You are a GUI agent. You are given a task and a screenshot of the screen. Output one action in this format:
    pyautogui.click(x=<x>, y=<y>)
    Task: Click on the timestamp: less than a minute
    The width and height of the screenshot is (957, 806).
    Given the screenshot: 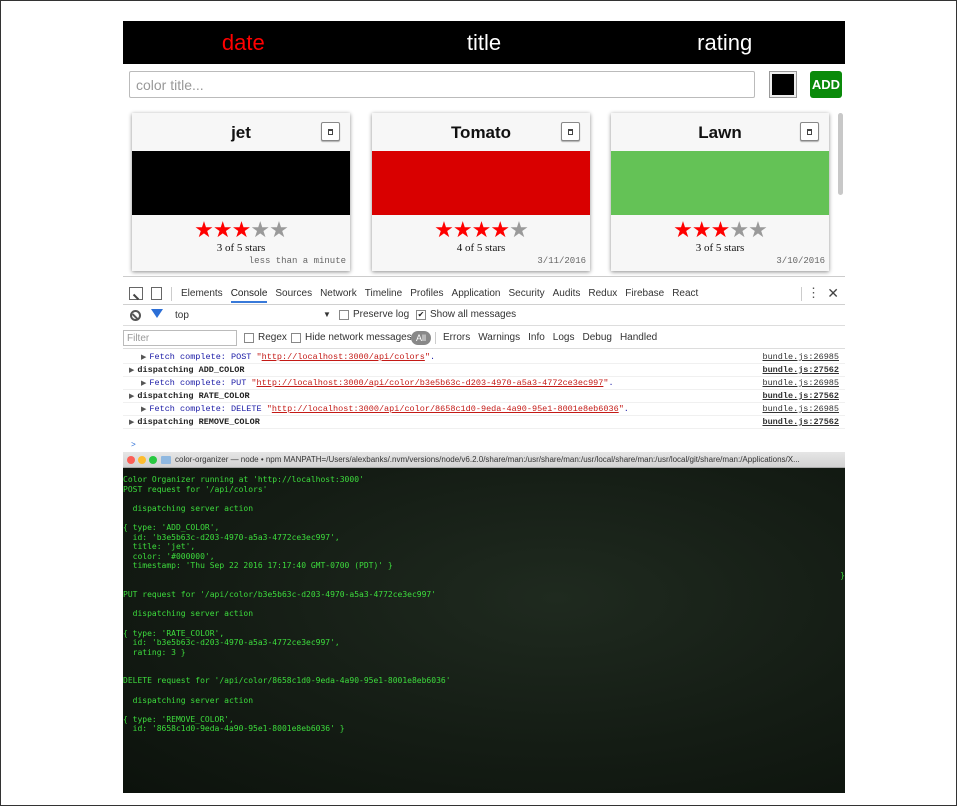 What is the action you would take?
    pyautogui.click(x=297, y=261)
    